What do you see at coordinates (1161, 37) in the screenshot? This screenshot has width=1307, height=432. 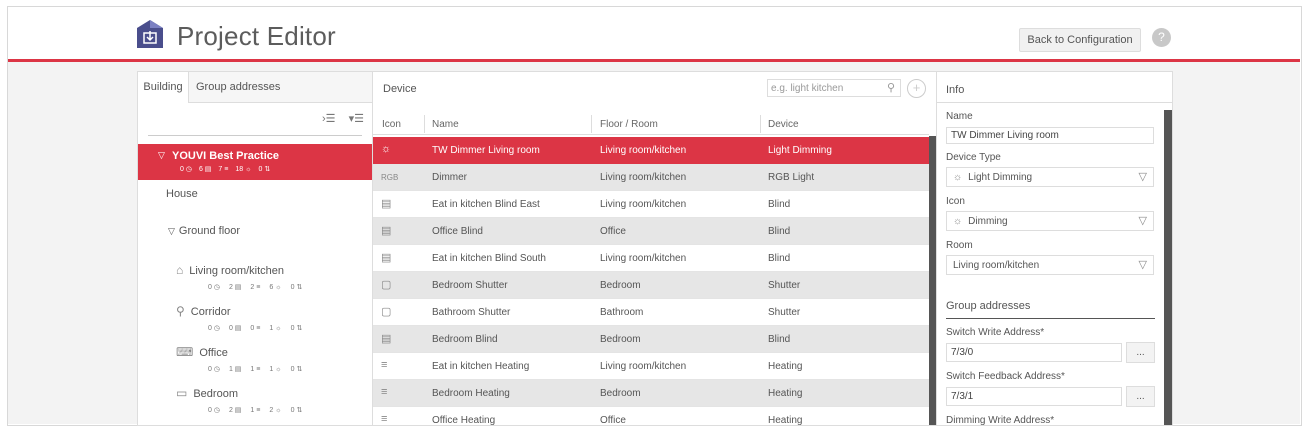 I see `help-icon: ?` at bounding box center [1161, 37].